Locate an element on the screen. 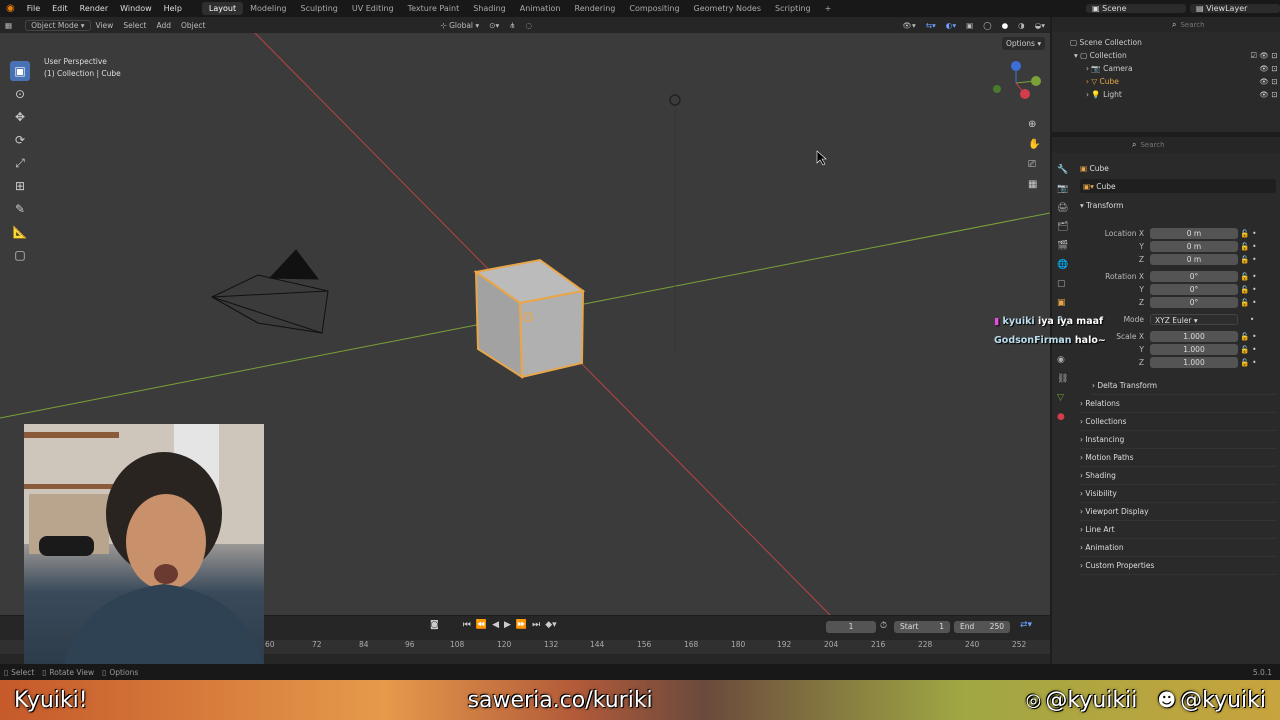  tab-compositing: Compositing is located at coordinates (654, 8).